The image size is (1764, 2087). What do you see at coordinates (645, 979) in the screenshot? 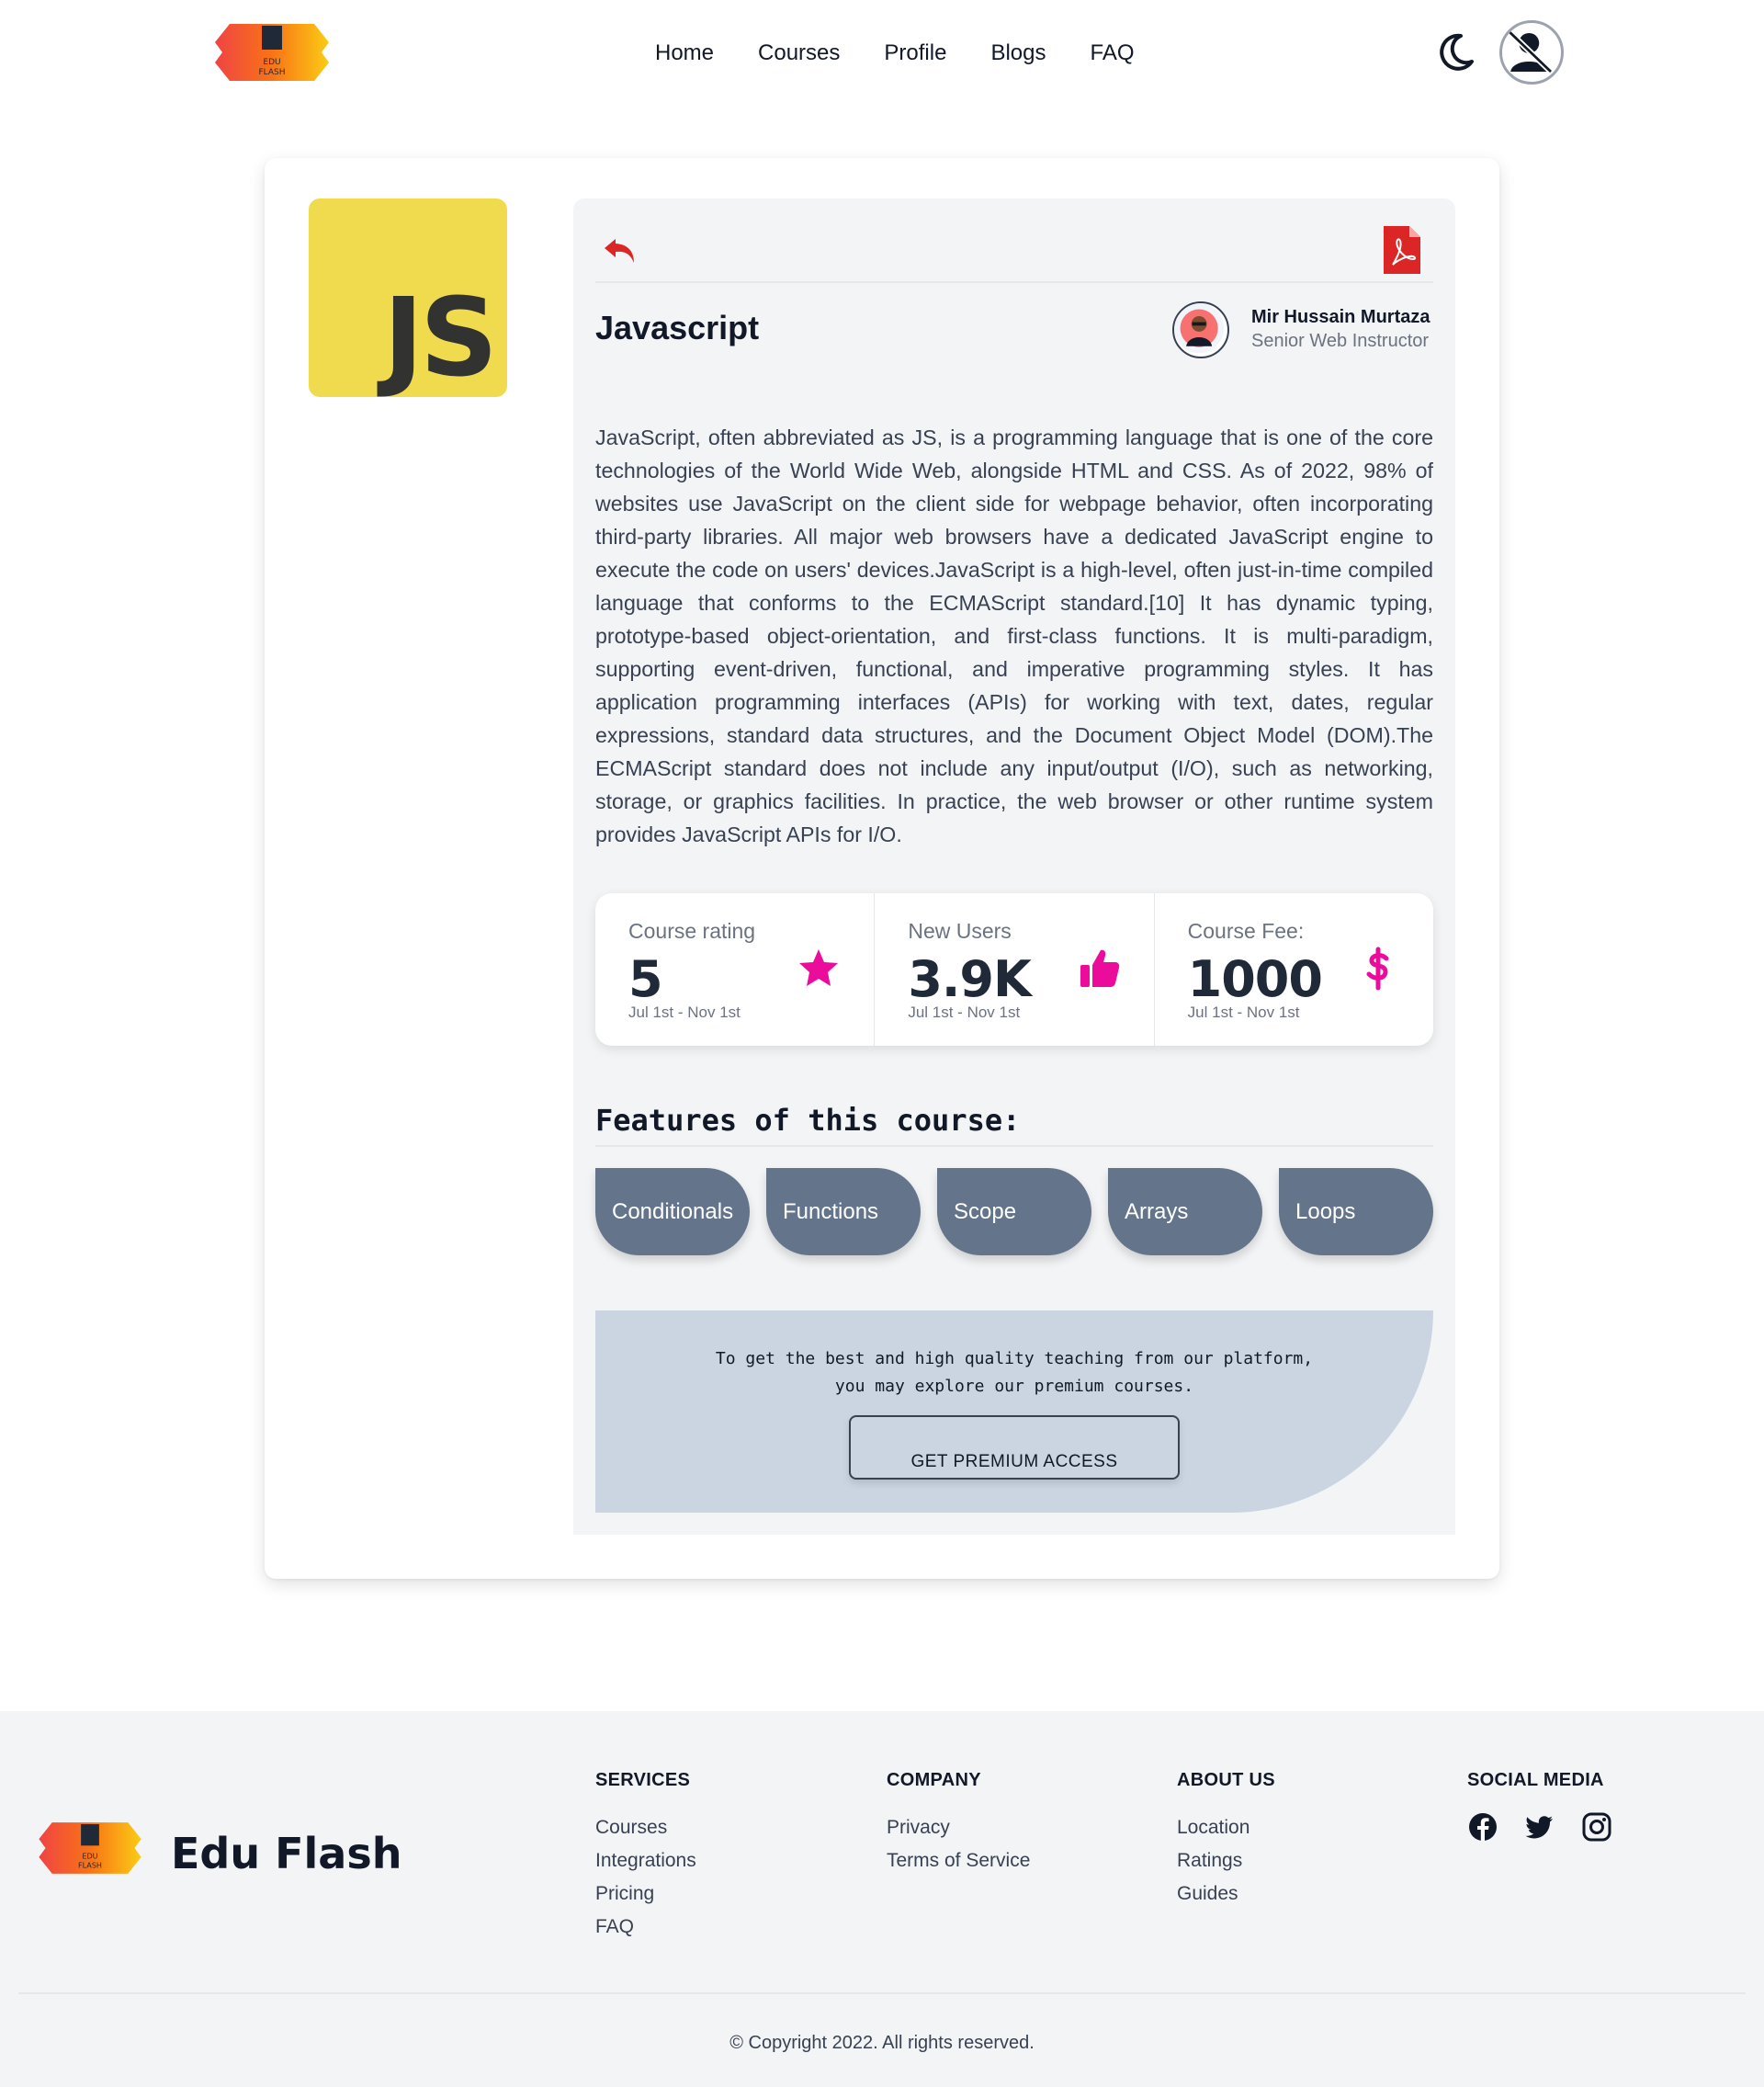
I see `stat-value: 5` at bounding box center [645, 979].